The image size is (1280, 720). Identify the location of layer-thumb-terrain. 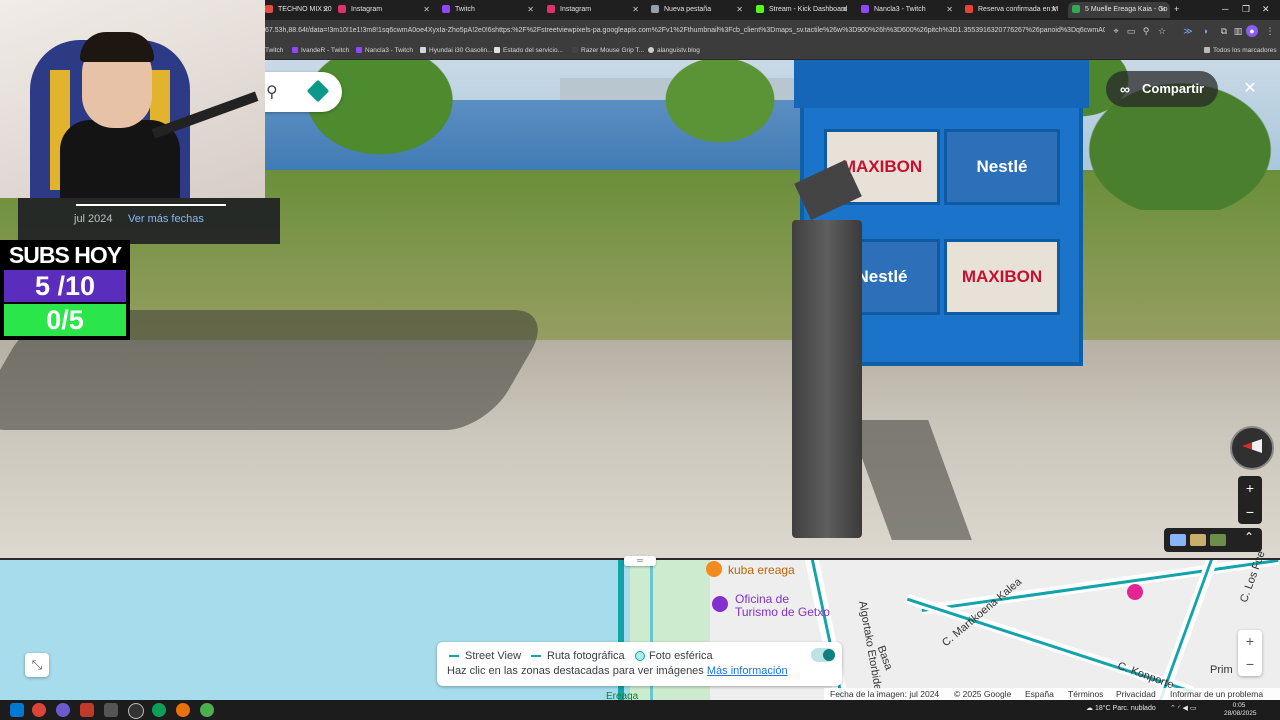
(1198, 540).